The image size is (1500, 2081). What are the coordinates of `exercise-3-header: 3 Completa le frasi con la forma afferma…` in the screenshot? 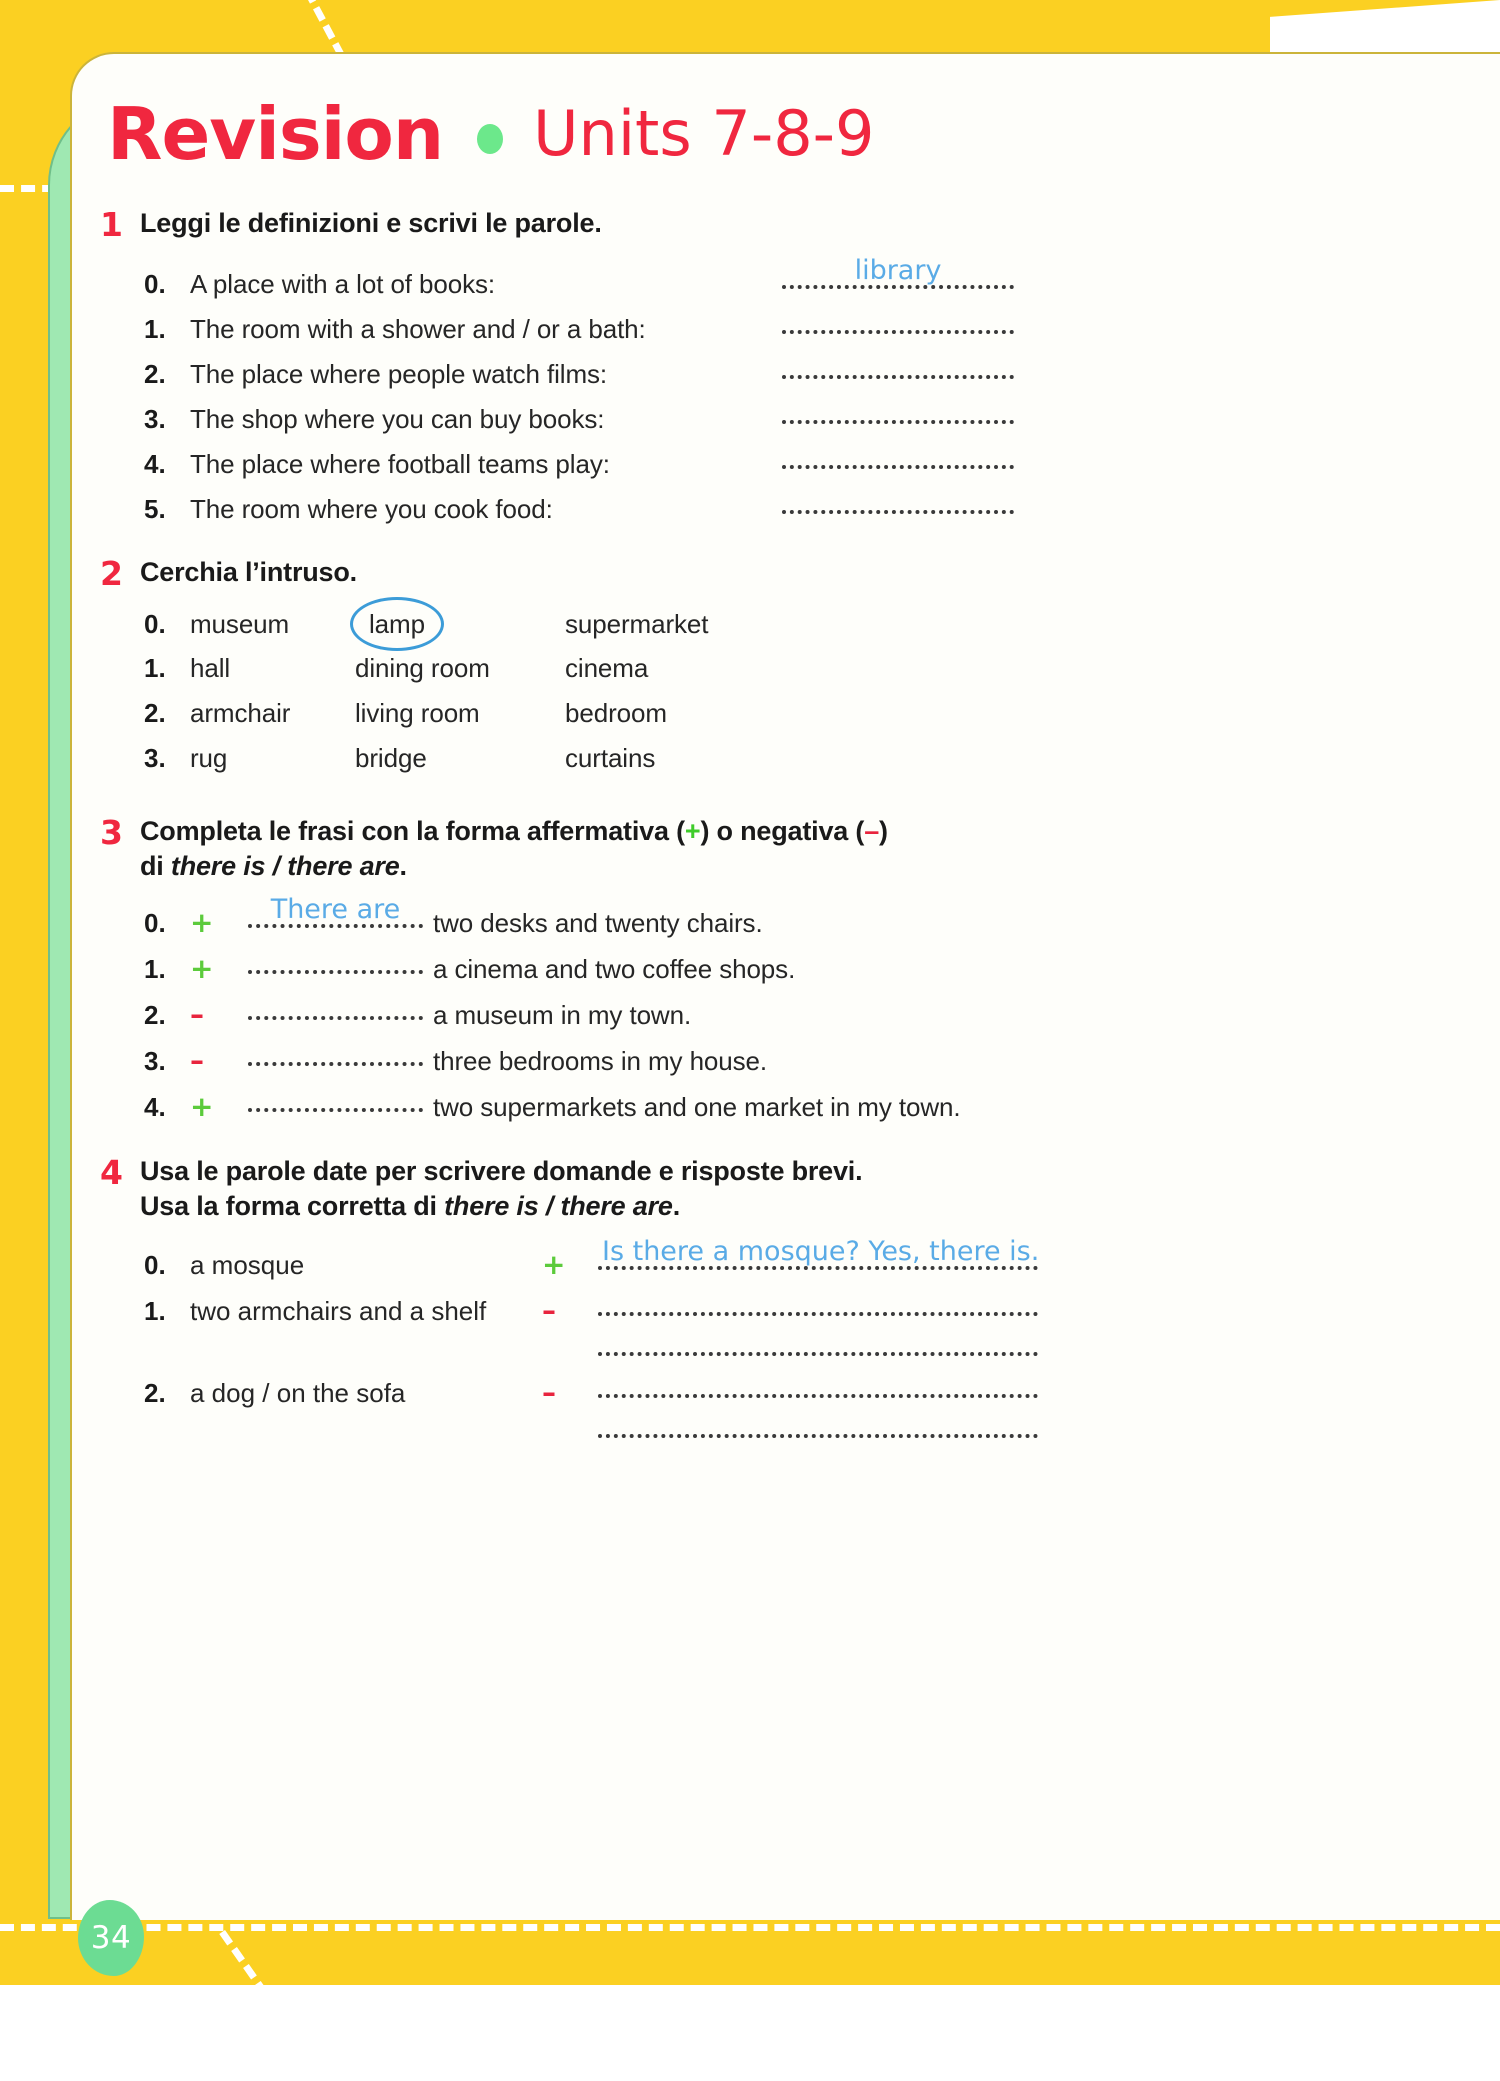 It's located at (745, 848).